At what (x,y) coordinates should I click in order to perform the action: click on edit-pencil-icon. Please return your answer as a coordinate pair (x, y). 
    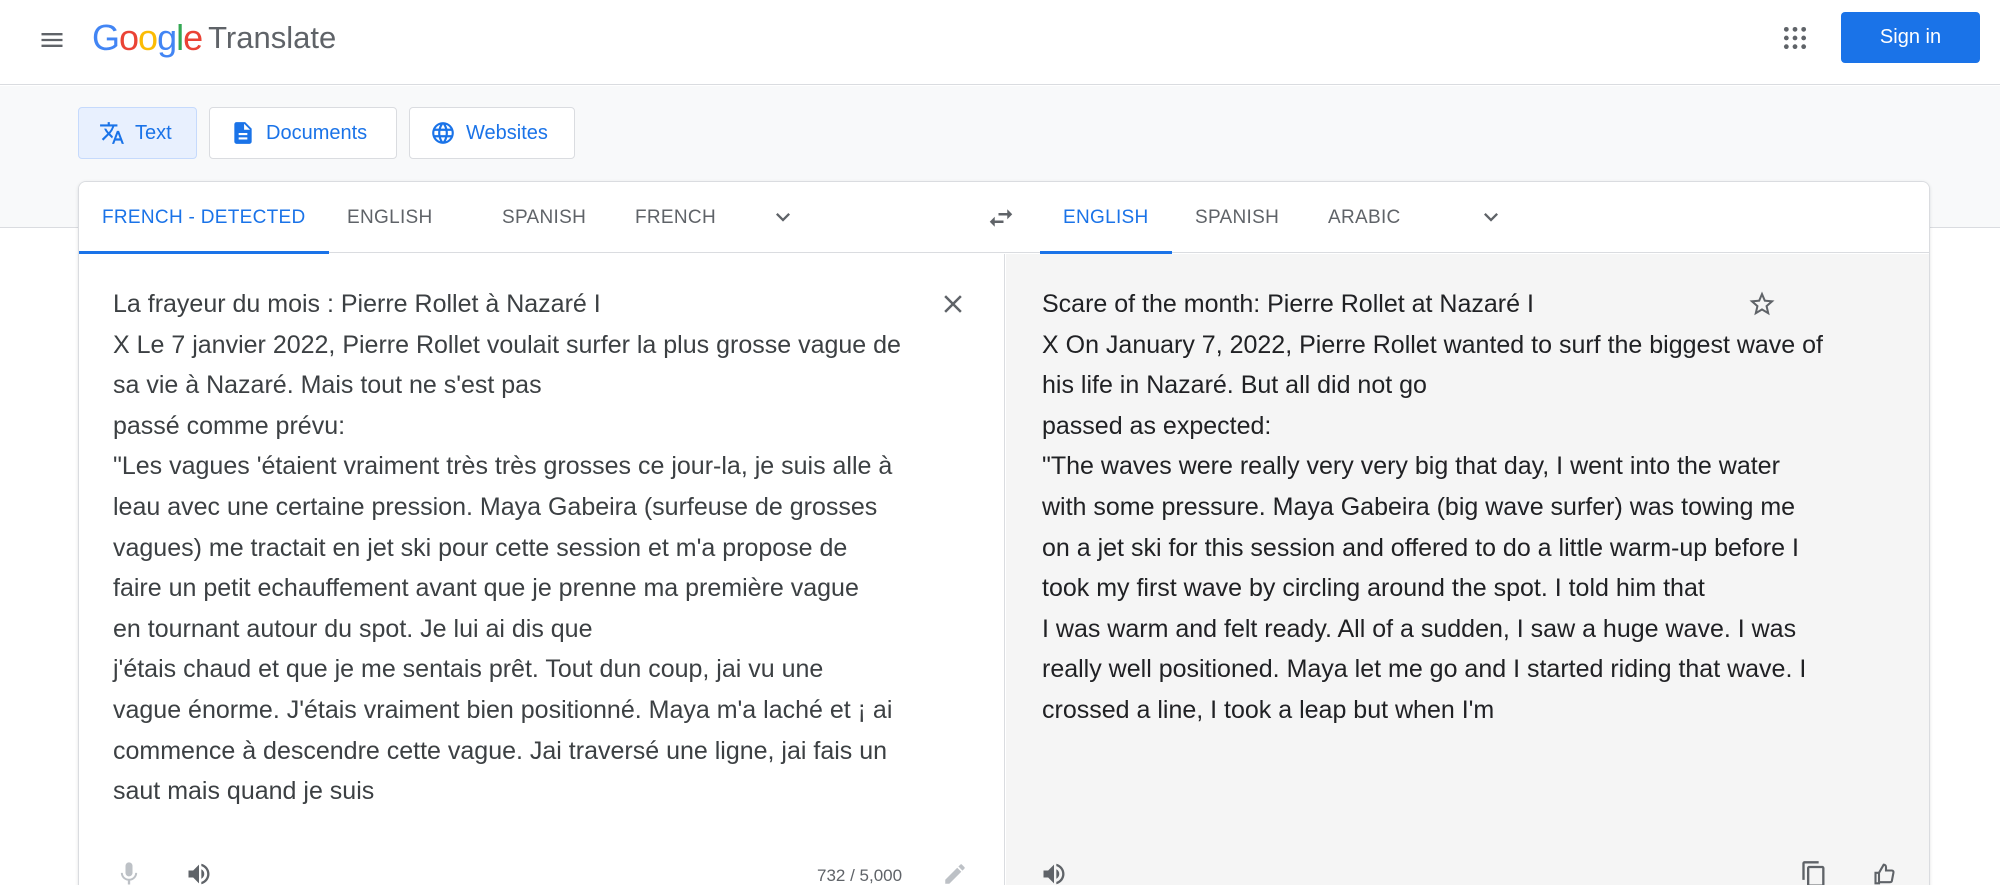
    Looking at the image, I should click on (955, 869).